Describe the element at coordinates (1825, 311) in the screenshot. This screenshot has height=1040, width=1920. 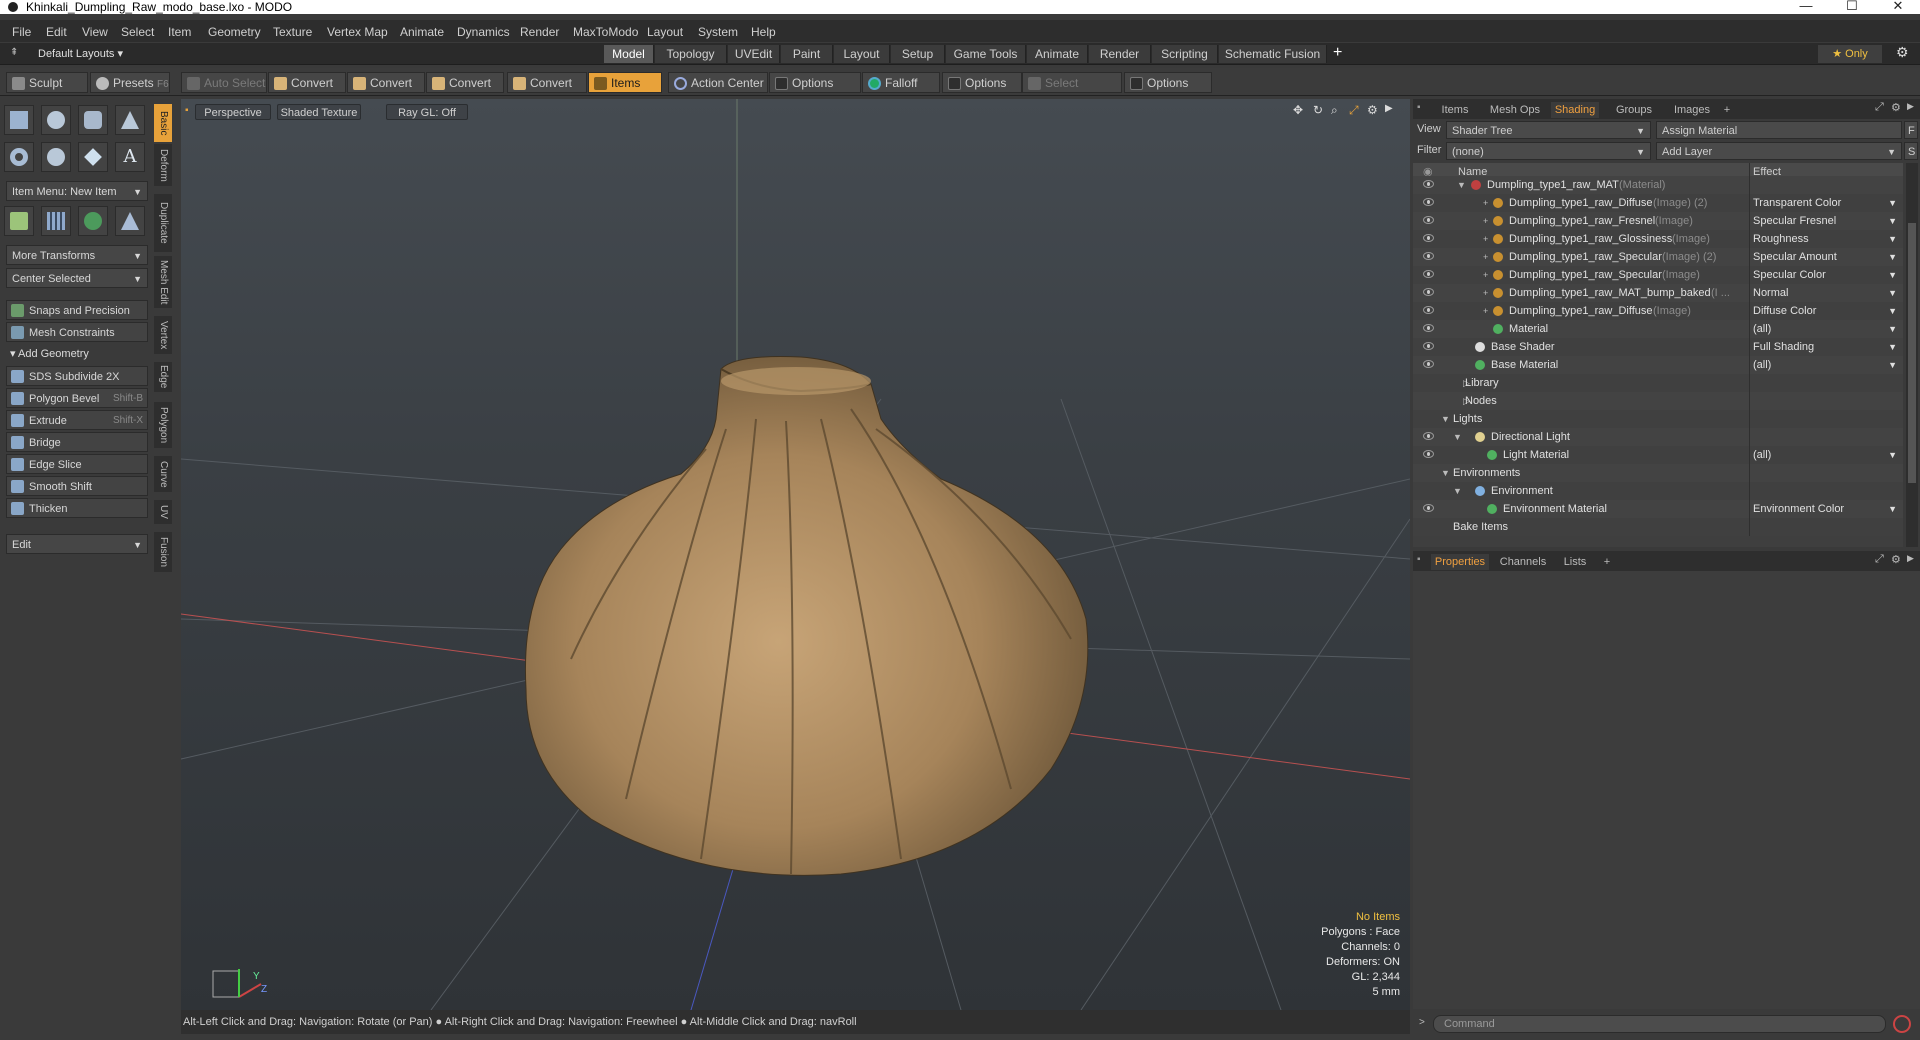
I see `row-effect: Diffuse Color ▼` at that location.